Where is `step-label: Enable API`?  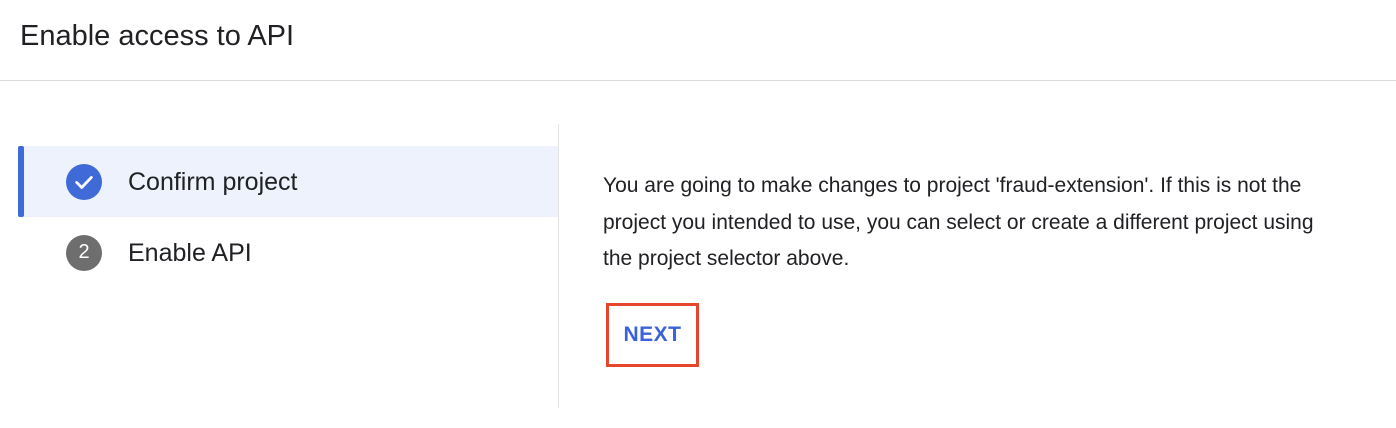
step-label: Enable API is located at coordinates (190, 252).